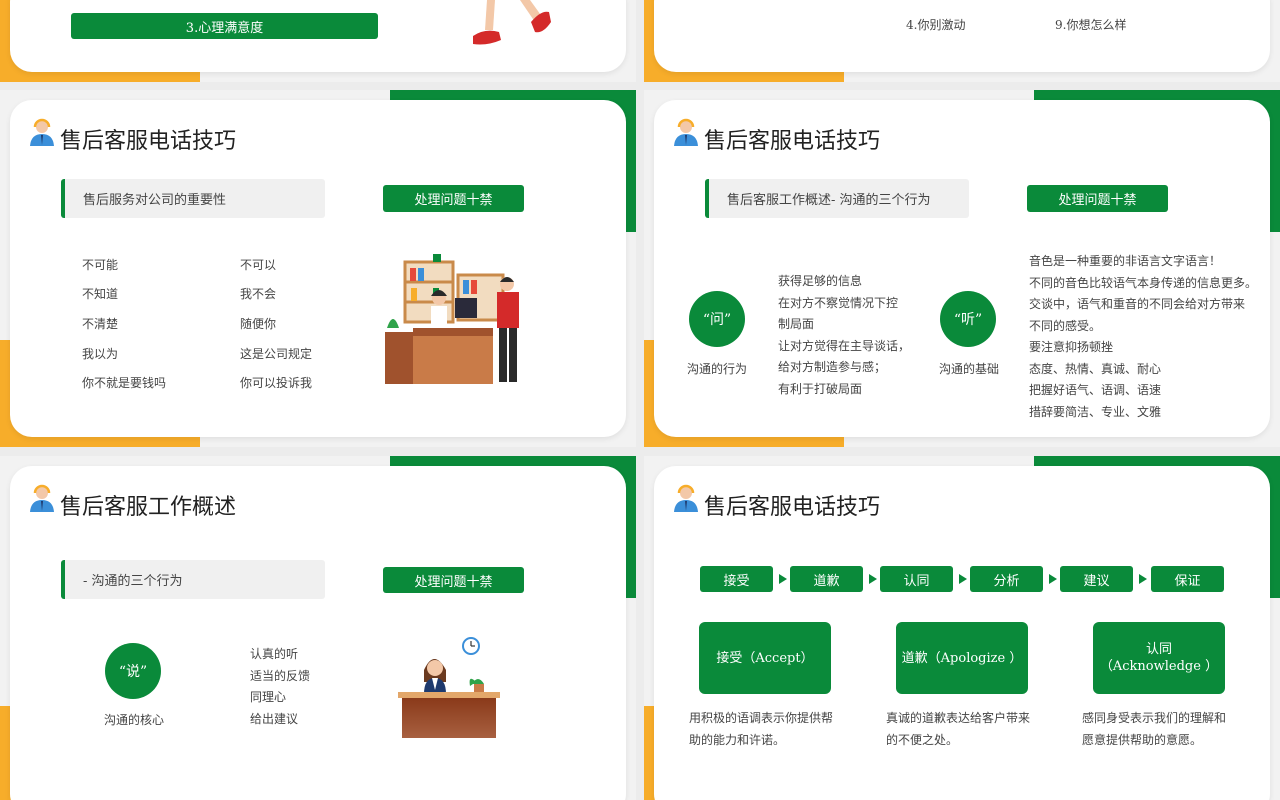 The image size is (1280, 800). What do you see at coordinates (844, 345) in the screenshot?
I see `text-line: 让对方觉得在主导谈话，` at bounding box center [844, 345].